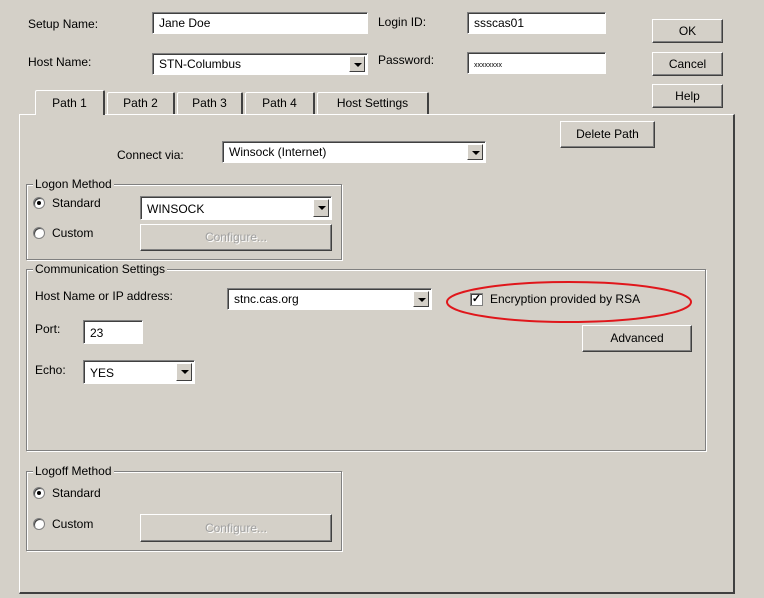 The height and width of the screenshot is (598, 764). What do you see at coordinates (73, 471) in the screenshot?
I see `logoff-method-title: Logoff Method` at bounding box center [73, 471].